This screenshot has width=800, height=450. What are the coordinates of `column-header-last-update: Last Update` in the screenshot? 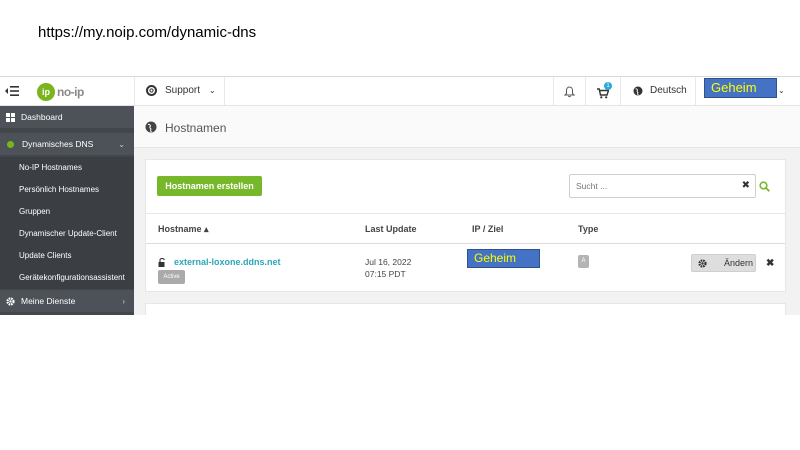 It's located at (391, 229).